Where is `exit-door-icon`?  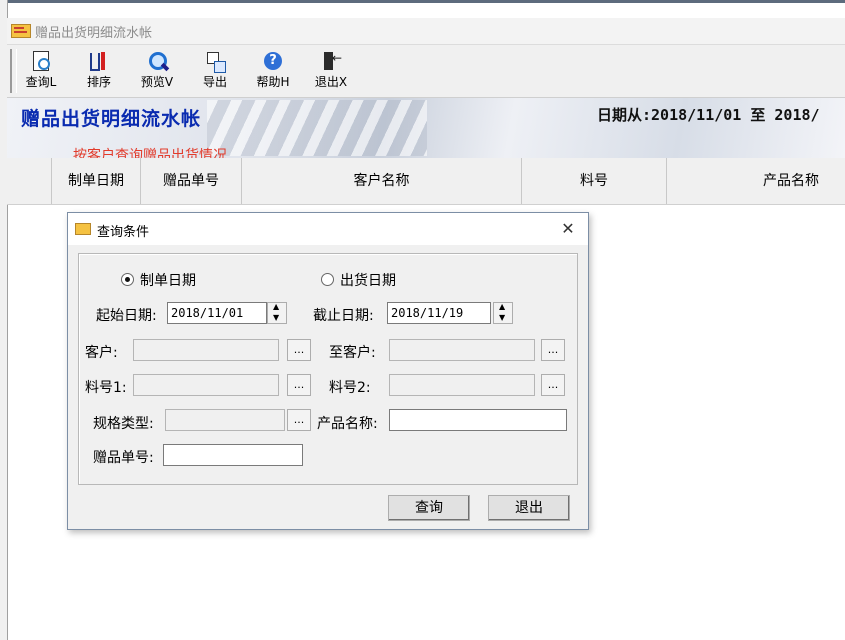
exit-door-icon is located at coordinates (331, 62).